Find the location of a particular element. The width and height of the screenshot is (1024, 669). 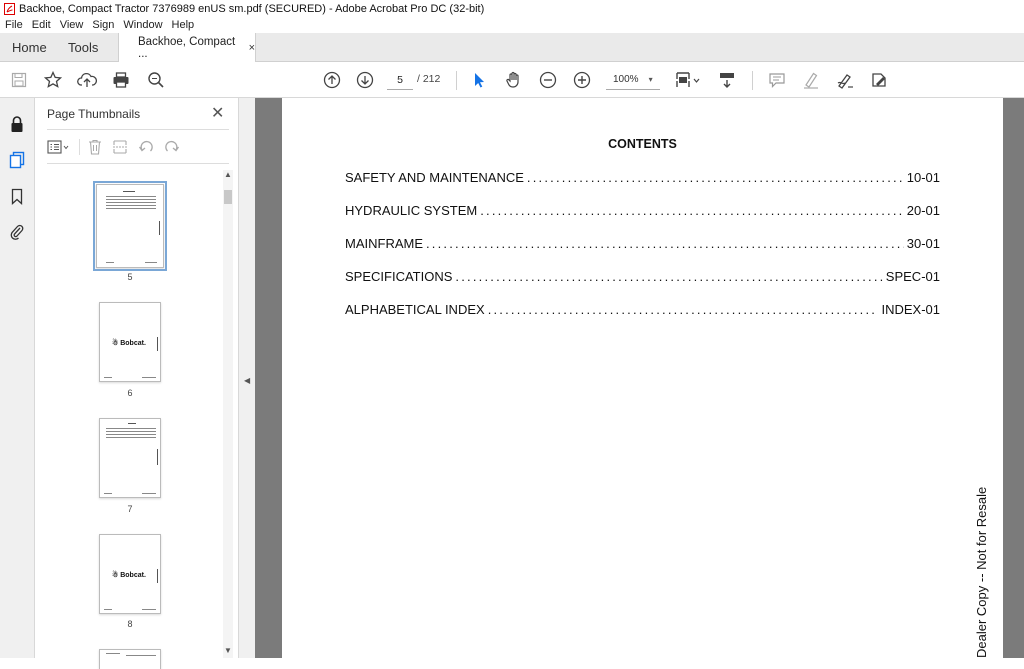

zoom-in-icon is located at coordinates (582, 80).